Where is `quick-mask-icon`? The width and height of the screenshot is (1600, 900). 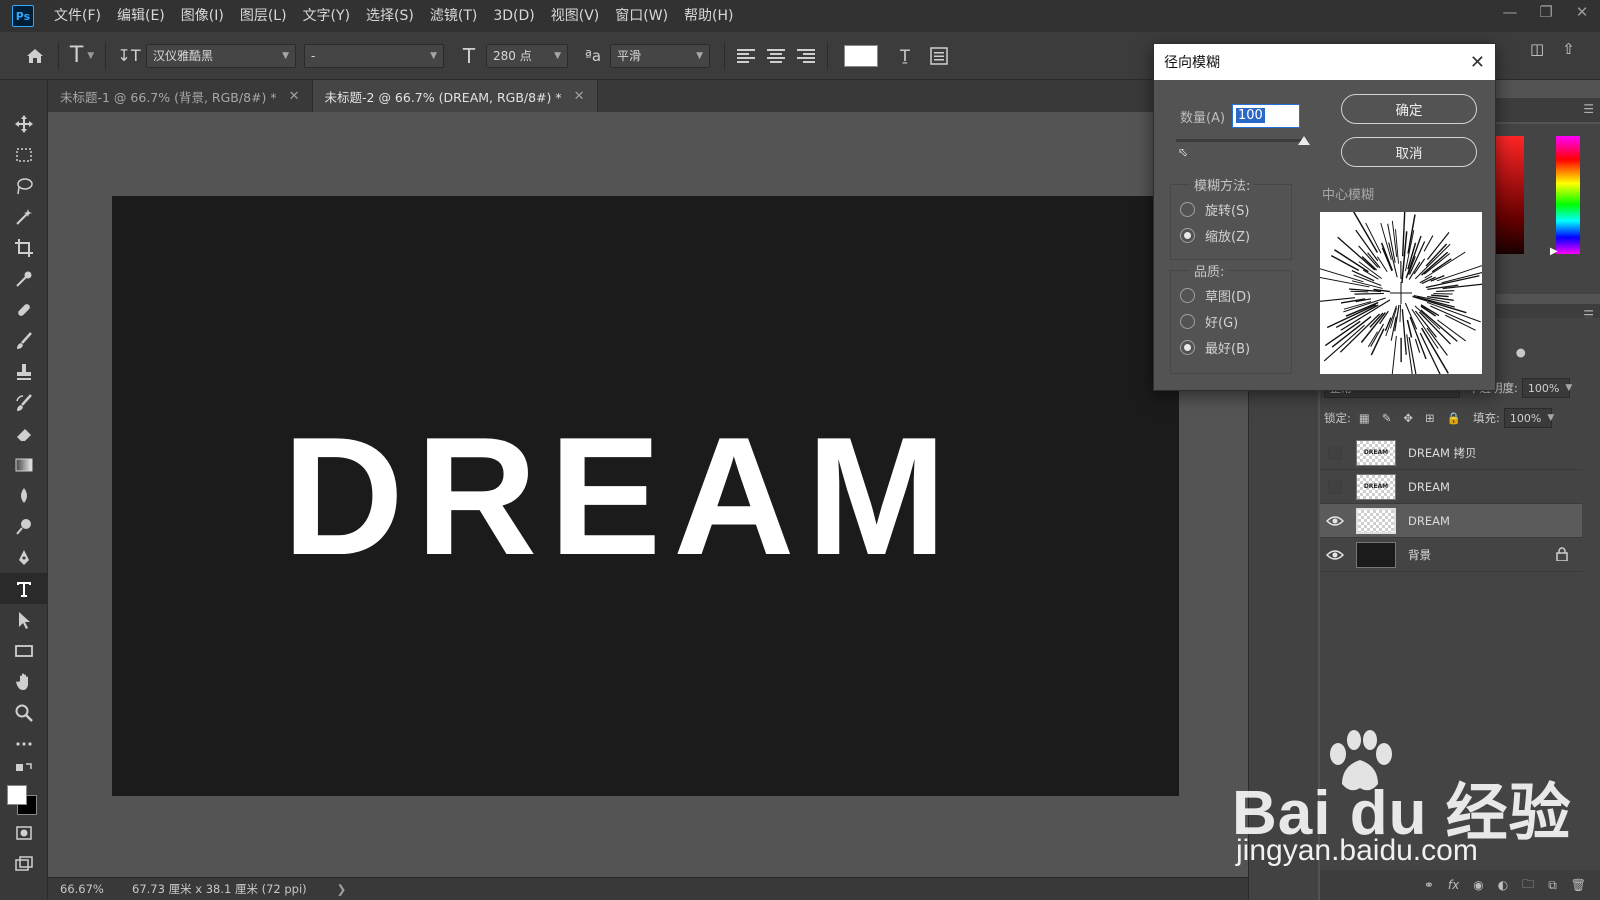
quick-mask-icon is located at coordinates (24, 832).